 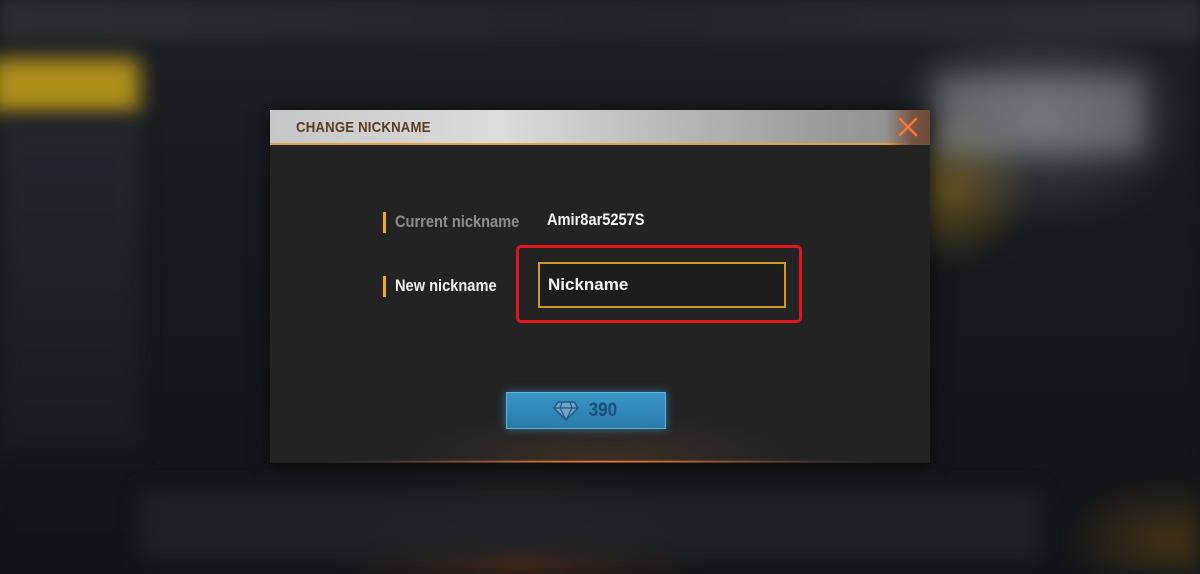 What do you see at coordinates (1040, 115) in the screenshot?
I see `blurred-right-panel` at bounding box center [1040, 115].